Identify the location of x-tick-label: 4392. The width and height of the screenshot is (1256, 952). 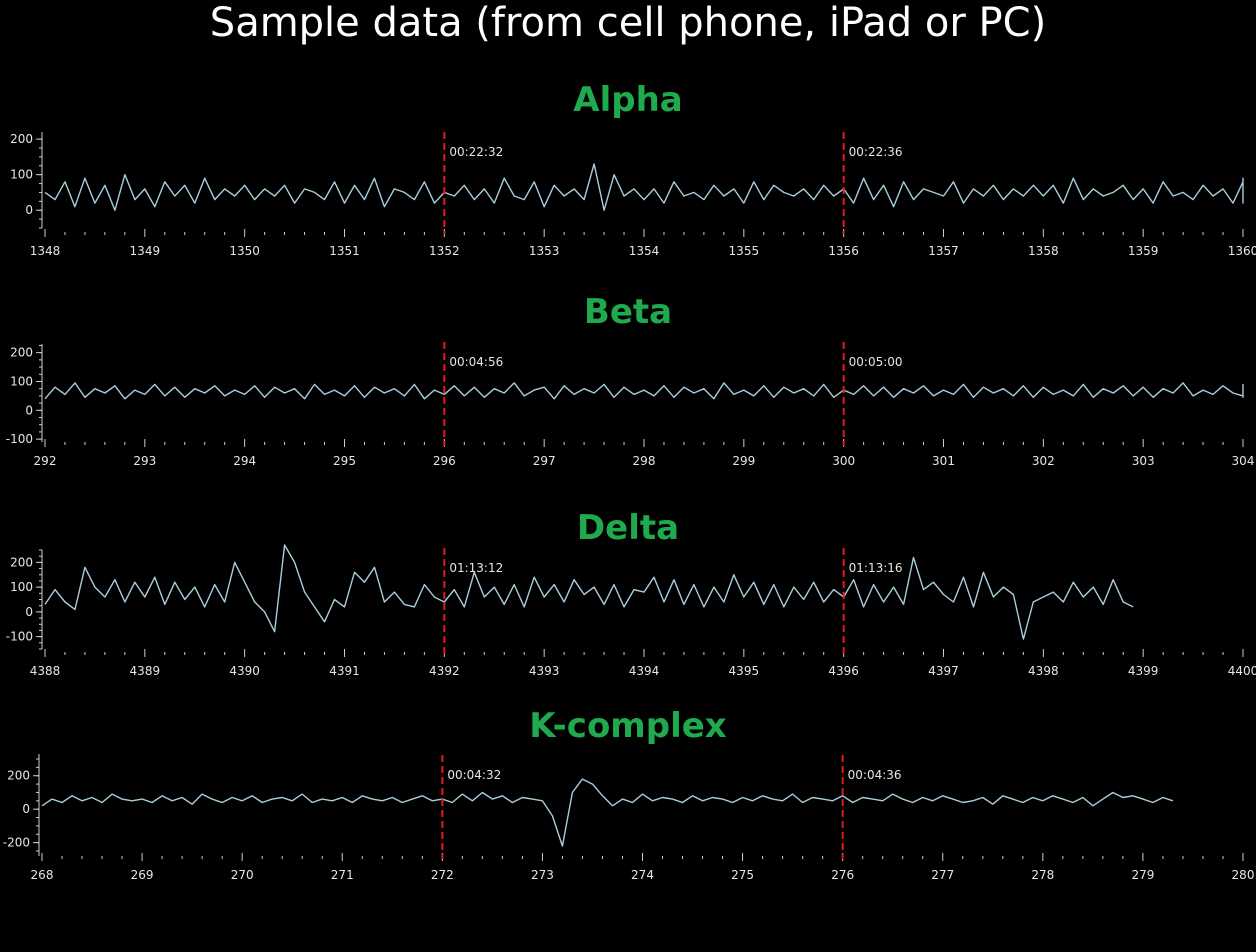
(444, 671).